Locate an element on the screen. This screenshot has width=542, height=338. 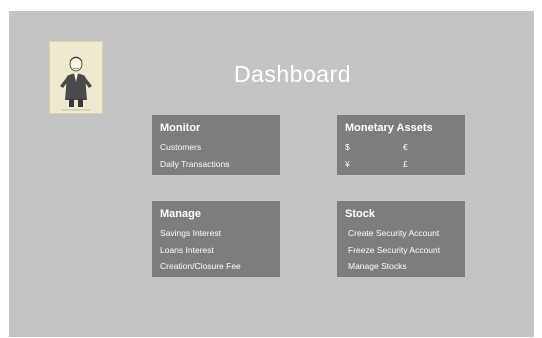
manage-creation-closure-fee-link: Creation/Closure Fee is located at coordinates (216, 266).